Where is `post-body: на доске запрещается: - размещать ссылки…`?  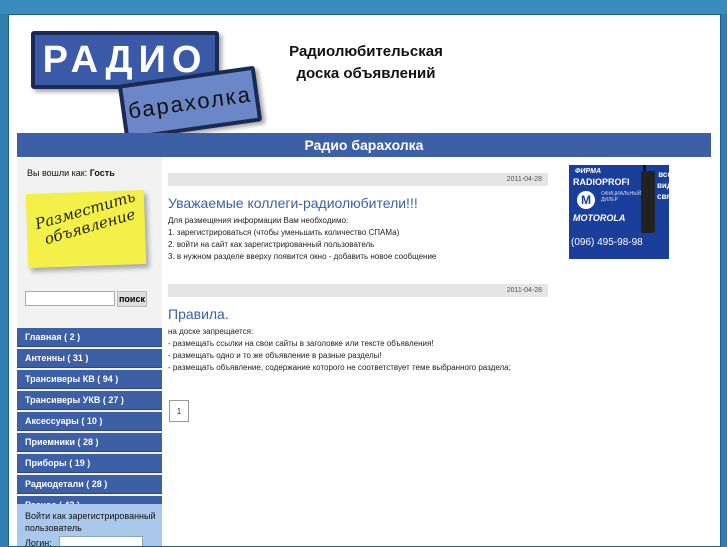
post-body: на доске запрещается: - размещать ссылки… is located at coordinates (358, 350).